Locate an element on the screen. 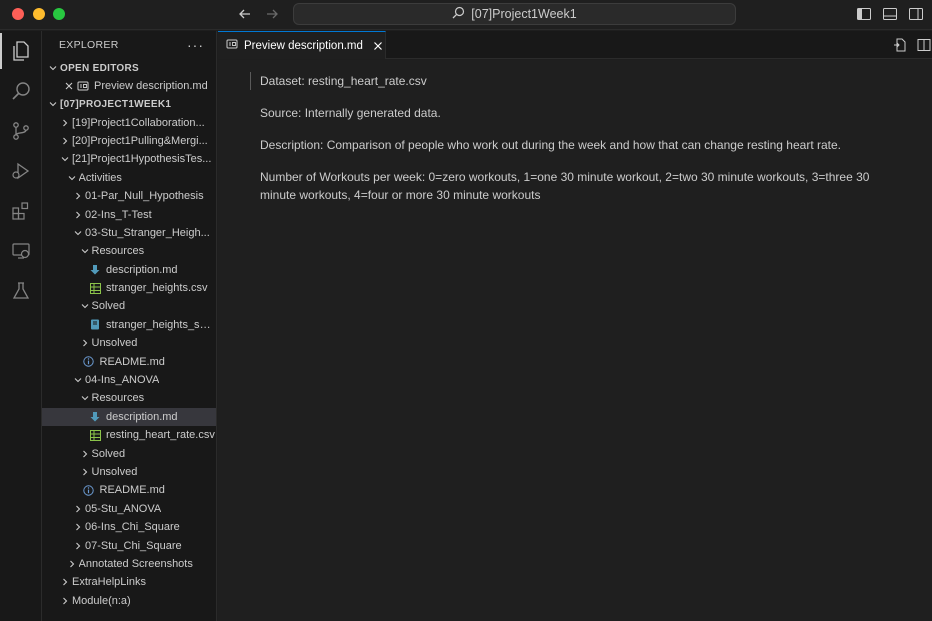 The image size is (932, 621). tree-folder: 02-Ins_T-Test is located at coordinates (129, 214).